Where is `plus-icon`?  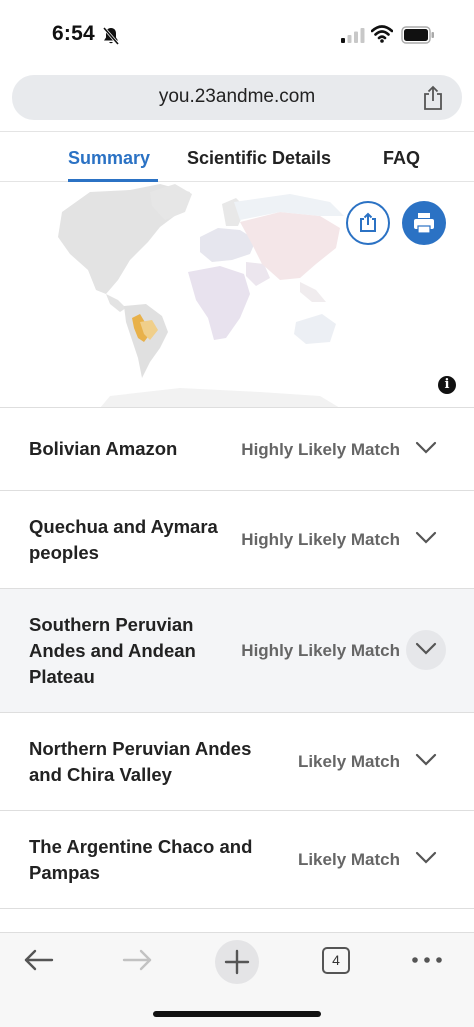
plus-icon is located at coordinates (237, 962).